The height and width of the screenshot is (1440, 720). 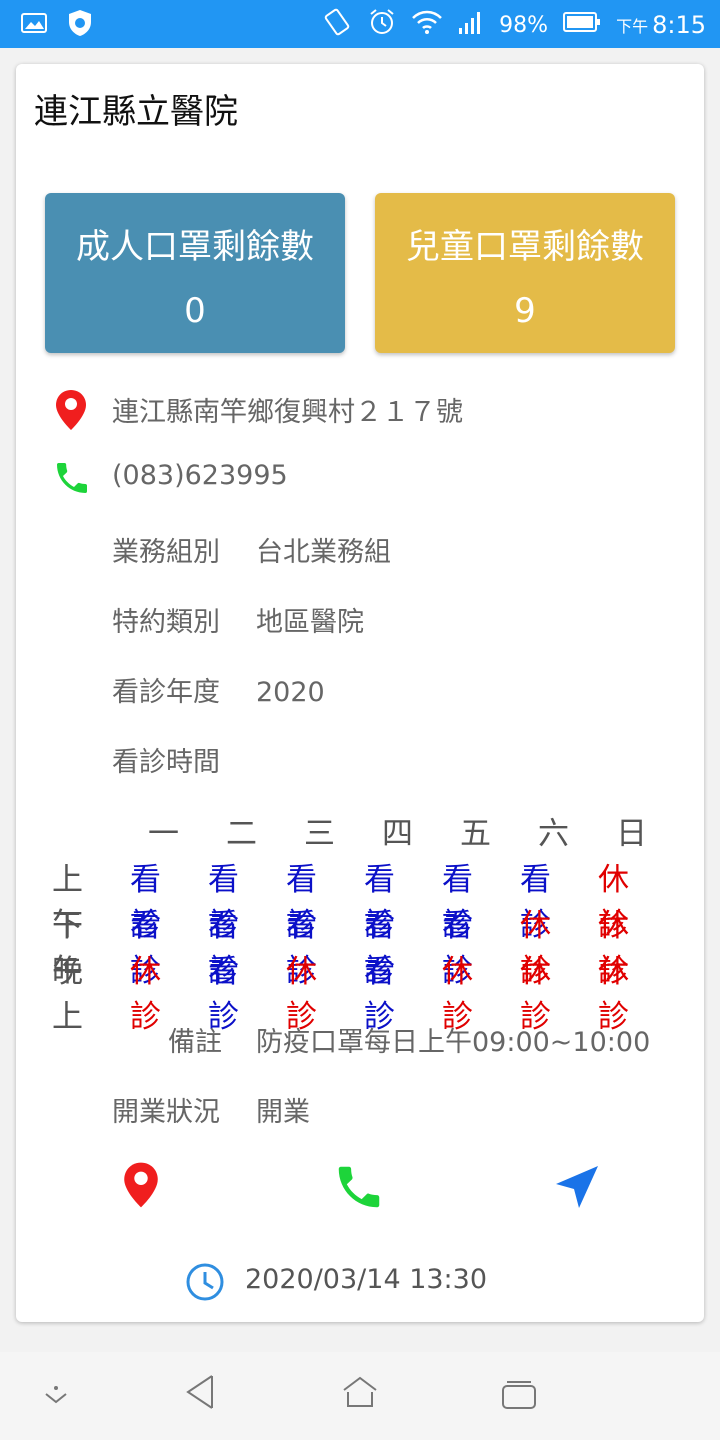 I want to click on open-status-row: 開業狀況 開業, so click(x=211, y=1109).